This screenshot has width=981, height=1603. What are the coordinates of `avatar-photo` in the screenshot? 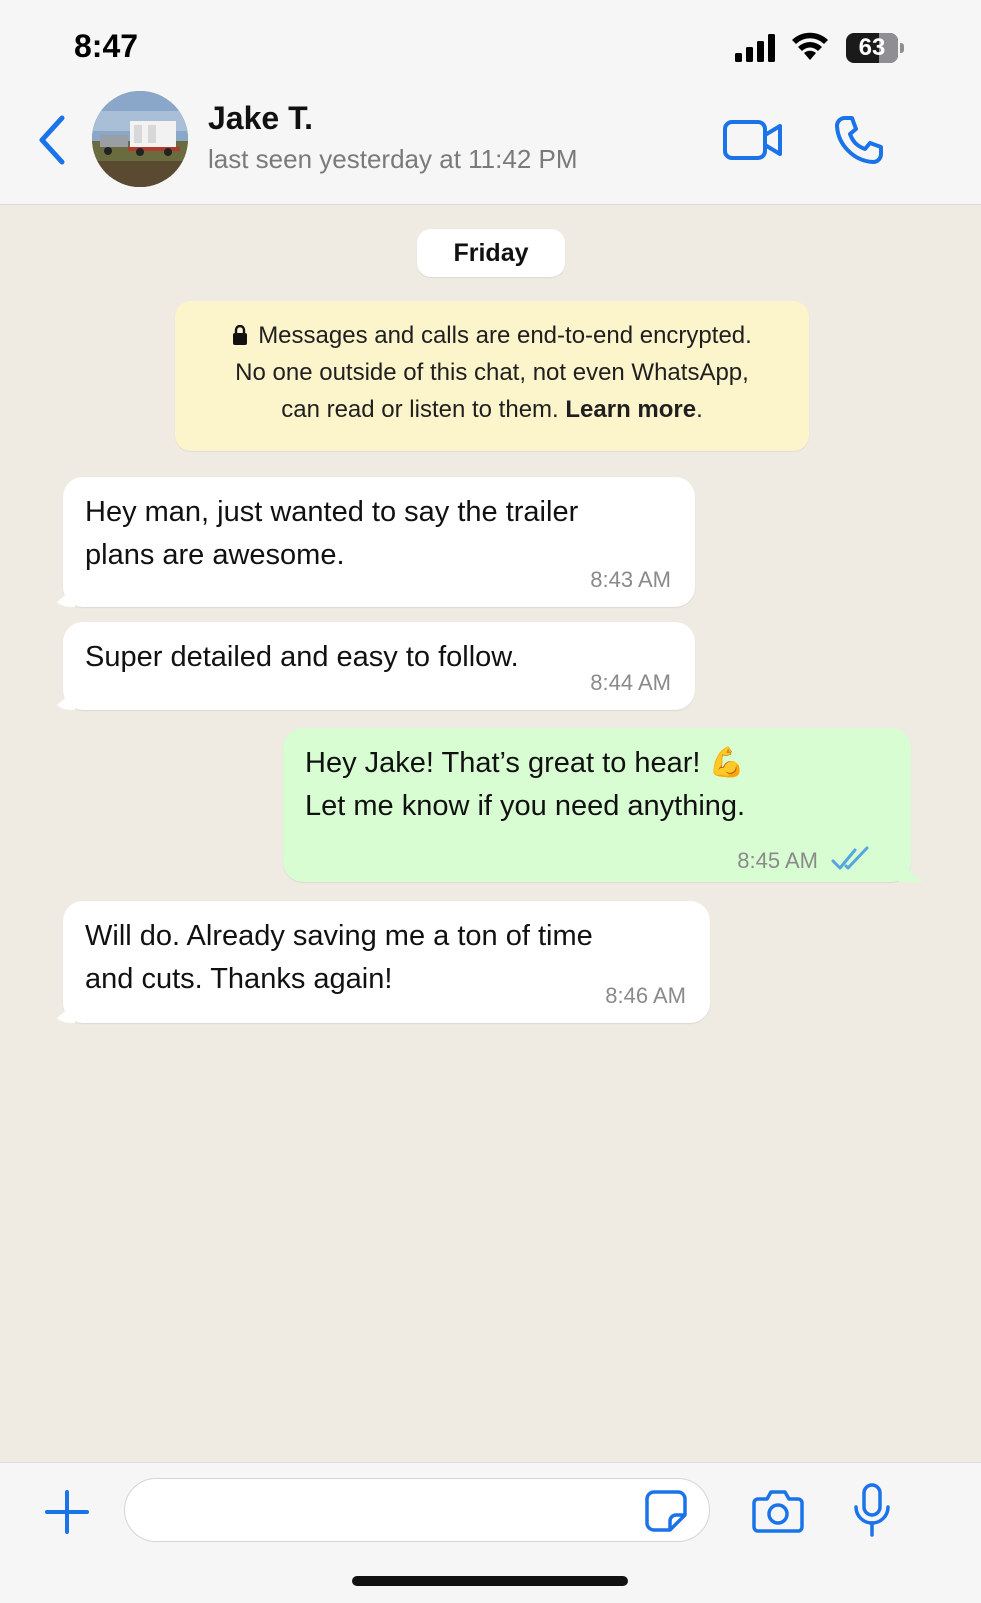 It's located at (140, 139).